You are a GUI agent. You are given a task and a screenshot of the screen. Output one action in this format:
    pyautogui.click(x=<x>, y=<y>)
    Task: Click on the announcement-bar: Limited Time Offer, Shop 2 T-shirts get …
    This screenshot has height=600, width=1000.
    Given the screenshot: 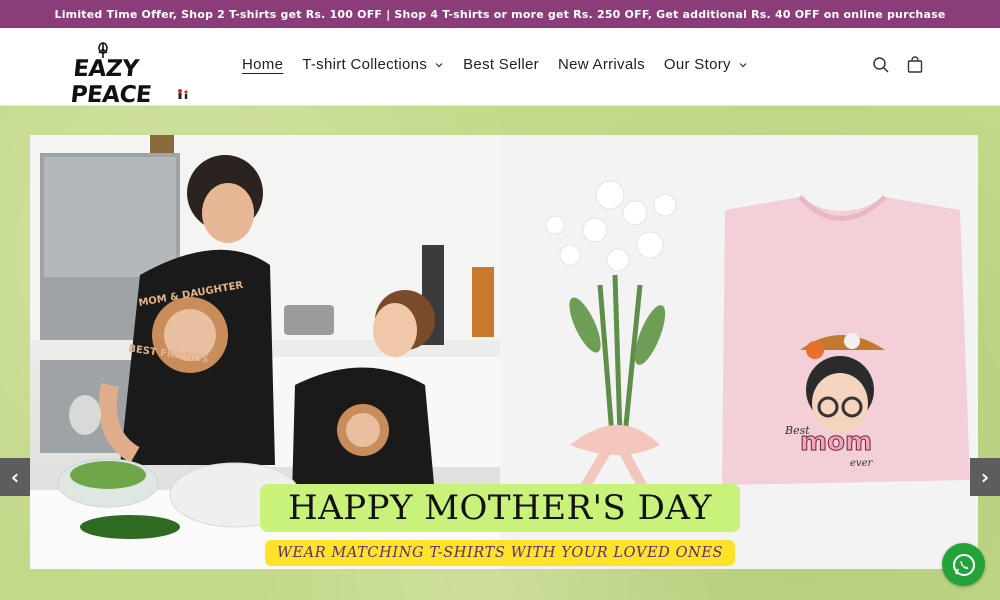 What is the action you would take?
    pyautogui.click(x=500, y=14)
    